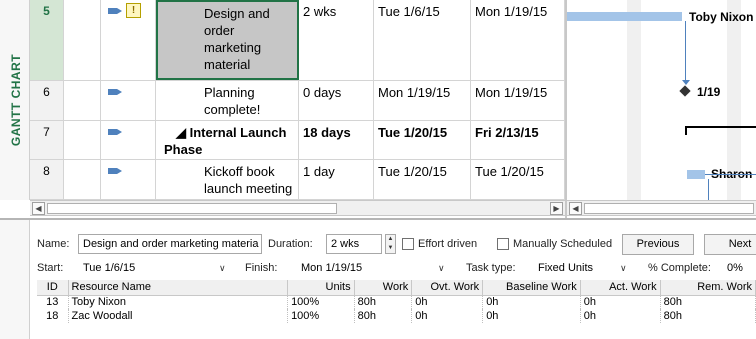 Image resolution: width=756 pixels, height=339 pixels. Describe the element at coordinates (422, 40) in the screenshot. I see `start-cell: Tue 1/6/15` at that location.